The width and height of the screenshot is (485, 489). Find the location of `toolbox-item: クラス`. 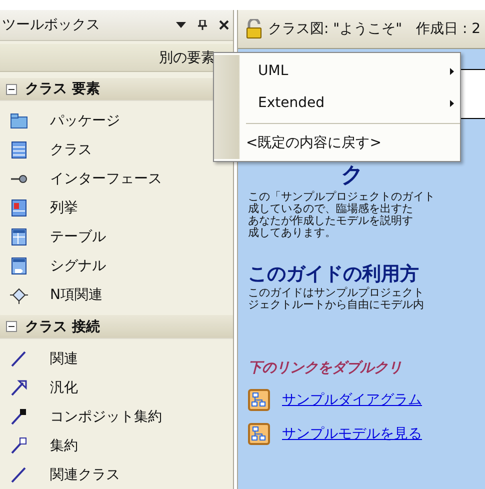

toolbox-item: クラス is located at coordinates (71, 149).